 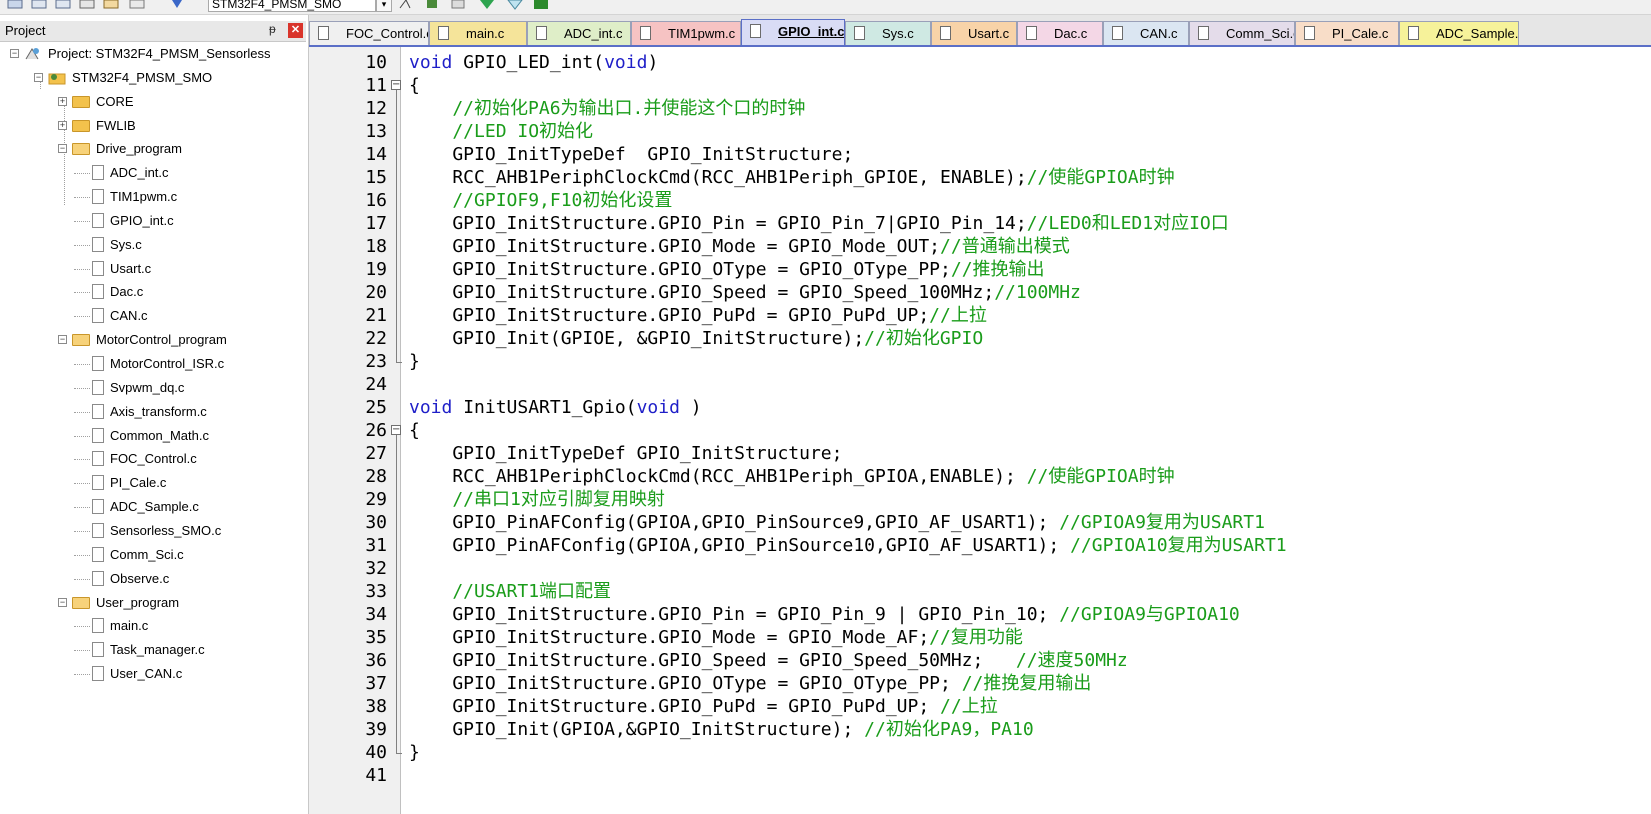 I want to click on save-all-icon, so click(x=64, y=5).